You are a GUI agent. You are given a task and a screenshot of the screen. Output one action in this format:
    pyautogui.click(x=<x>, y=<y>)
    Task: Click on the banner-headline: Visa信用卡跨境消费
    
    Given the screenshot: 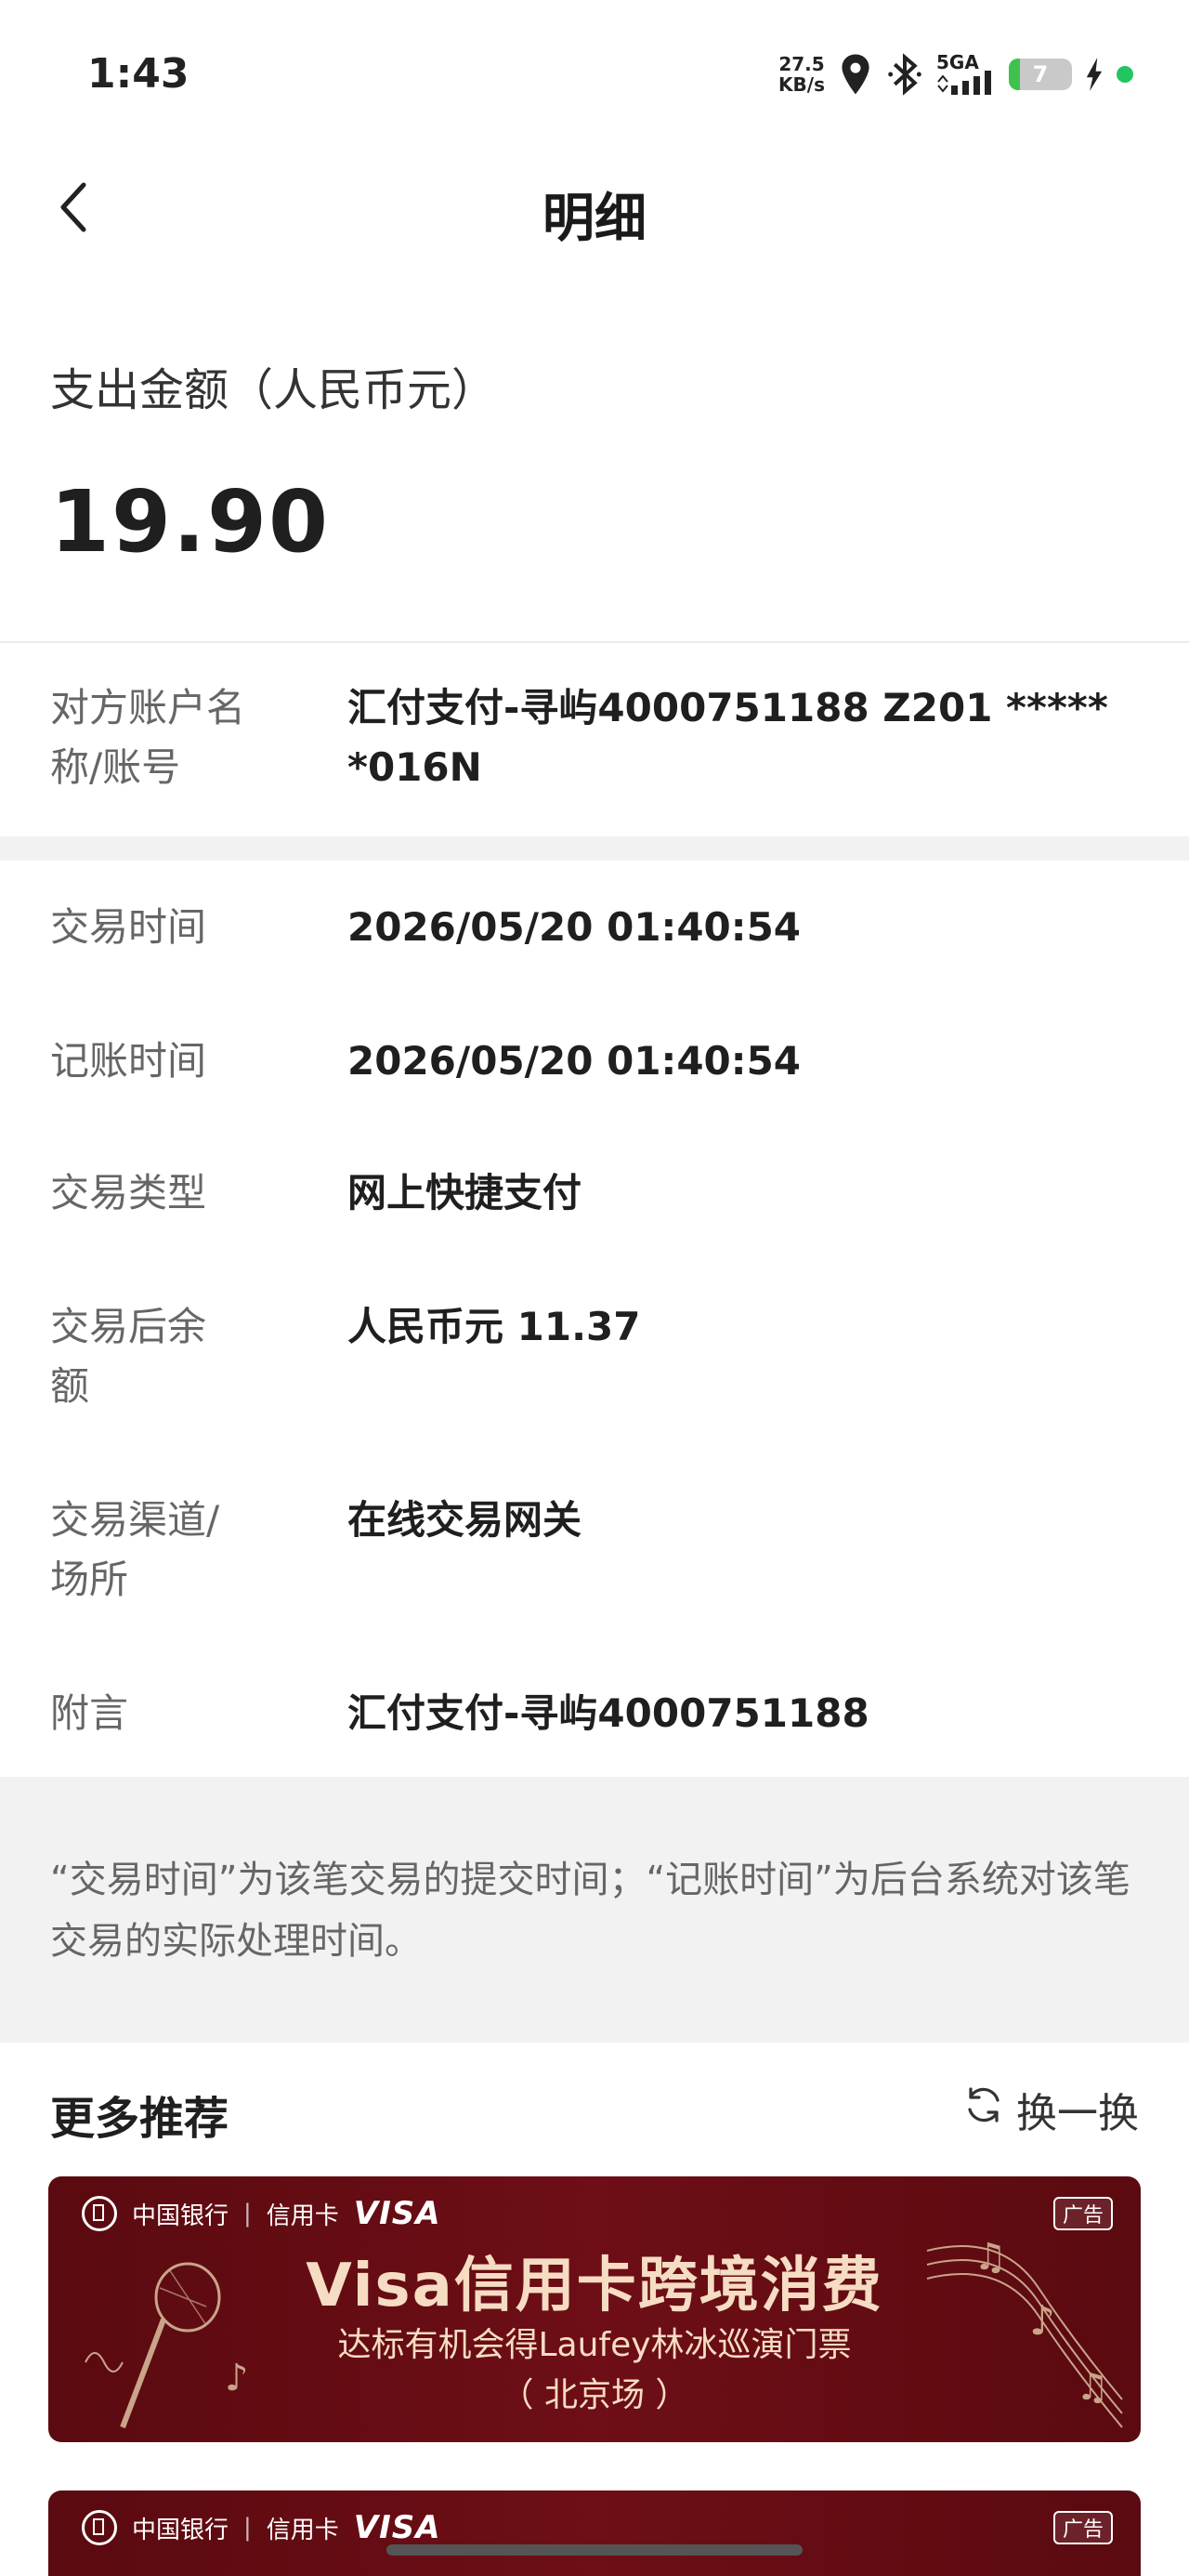 What is the action you would take?
    pyautogui.click(x=594, y=2286)
    